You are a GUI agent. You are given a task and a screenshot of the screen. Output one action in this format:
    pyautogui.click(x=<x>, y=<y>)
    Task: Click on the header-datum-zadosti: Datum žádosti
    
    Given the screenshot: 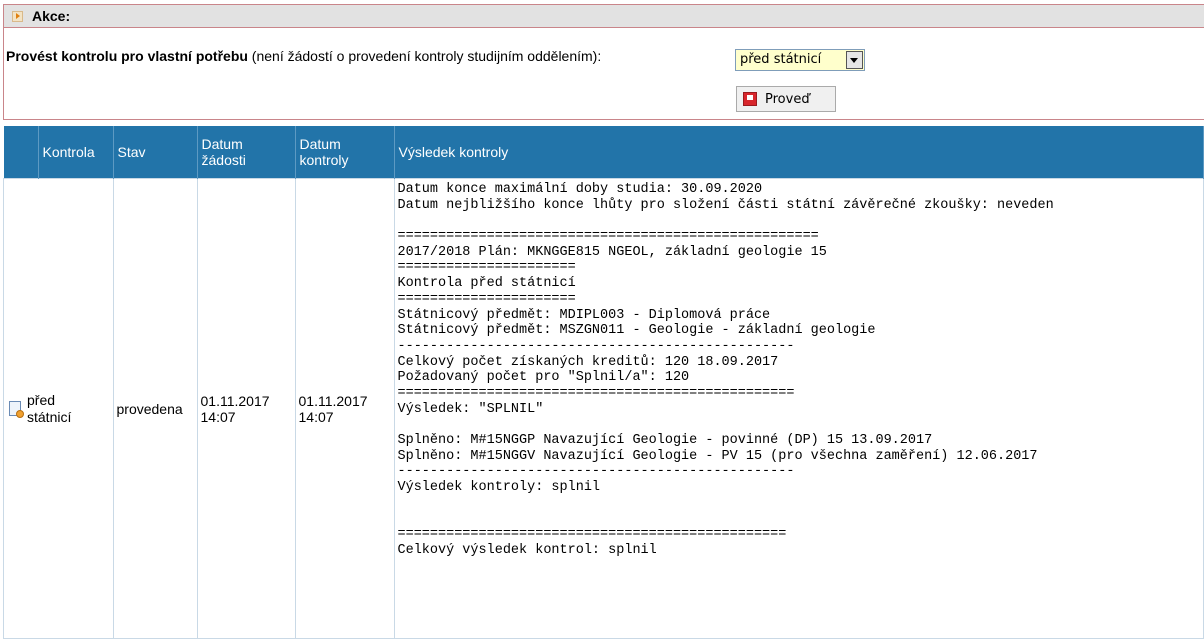 What is the action you would take?
    pyautogui.click(x=246, y=152)
    